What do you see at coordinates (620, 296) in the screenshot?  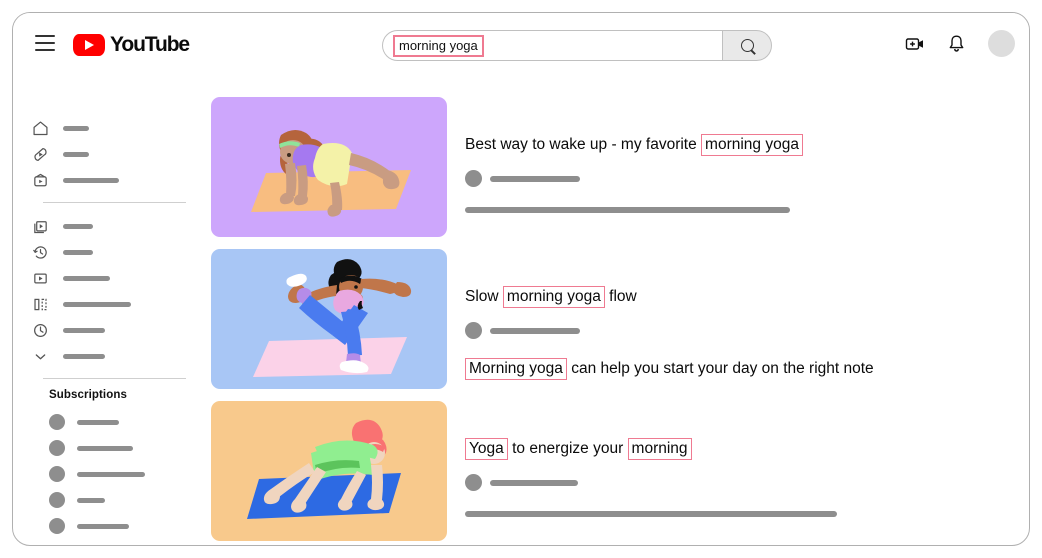 I see `title-text-plain: flow` at bounding box center [620, 296].